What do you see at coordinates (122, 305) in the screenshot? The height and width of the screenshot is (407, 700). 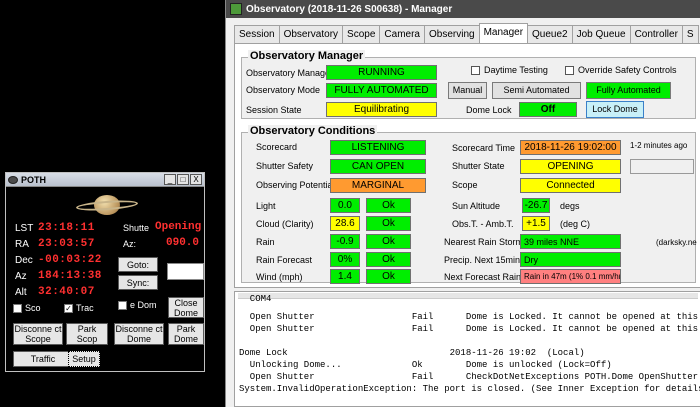 I see `dome-checkbox-box` at bounding box center [122, 305].